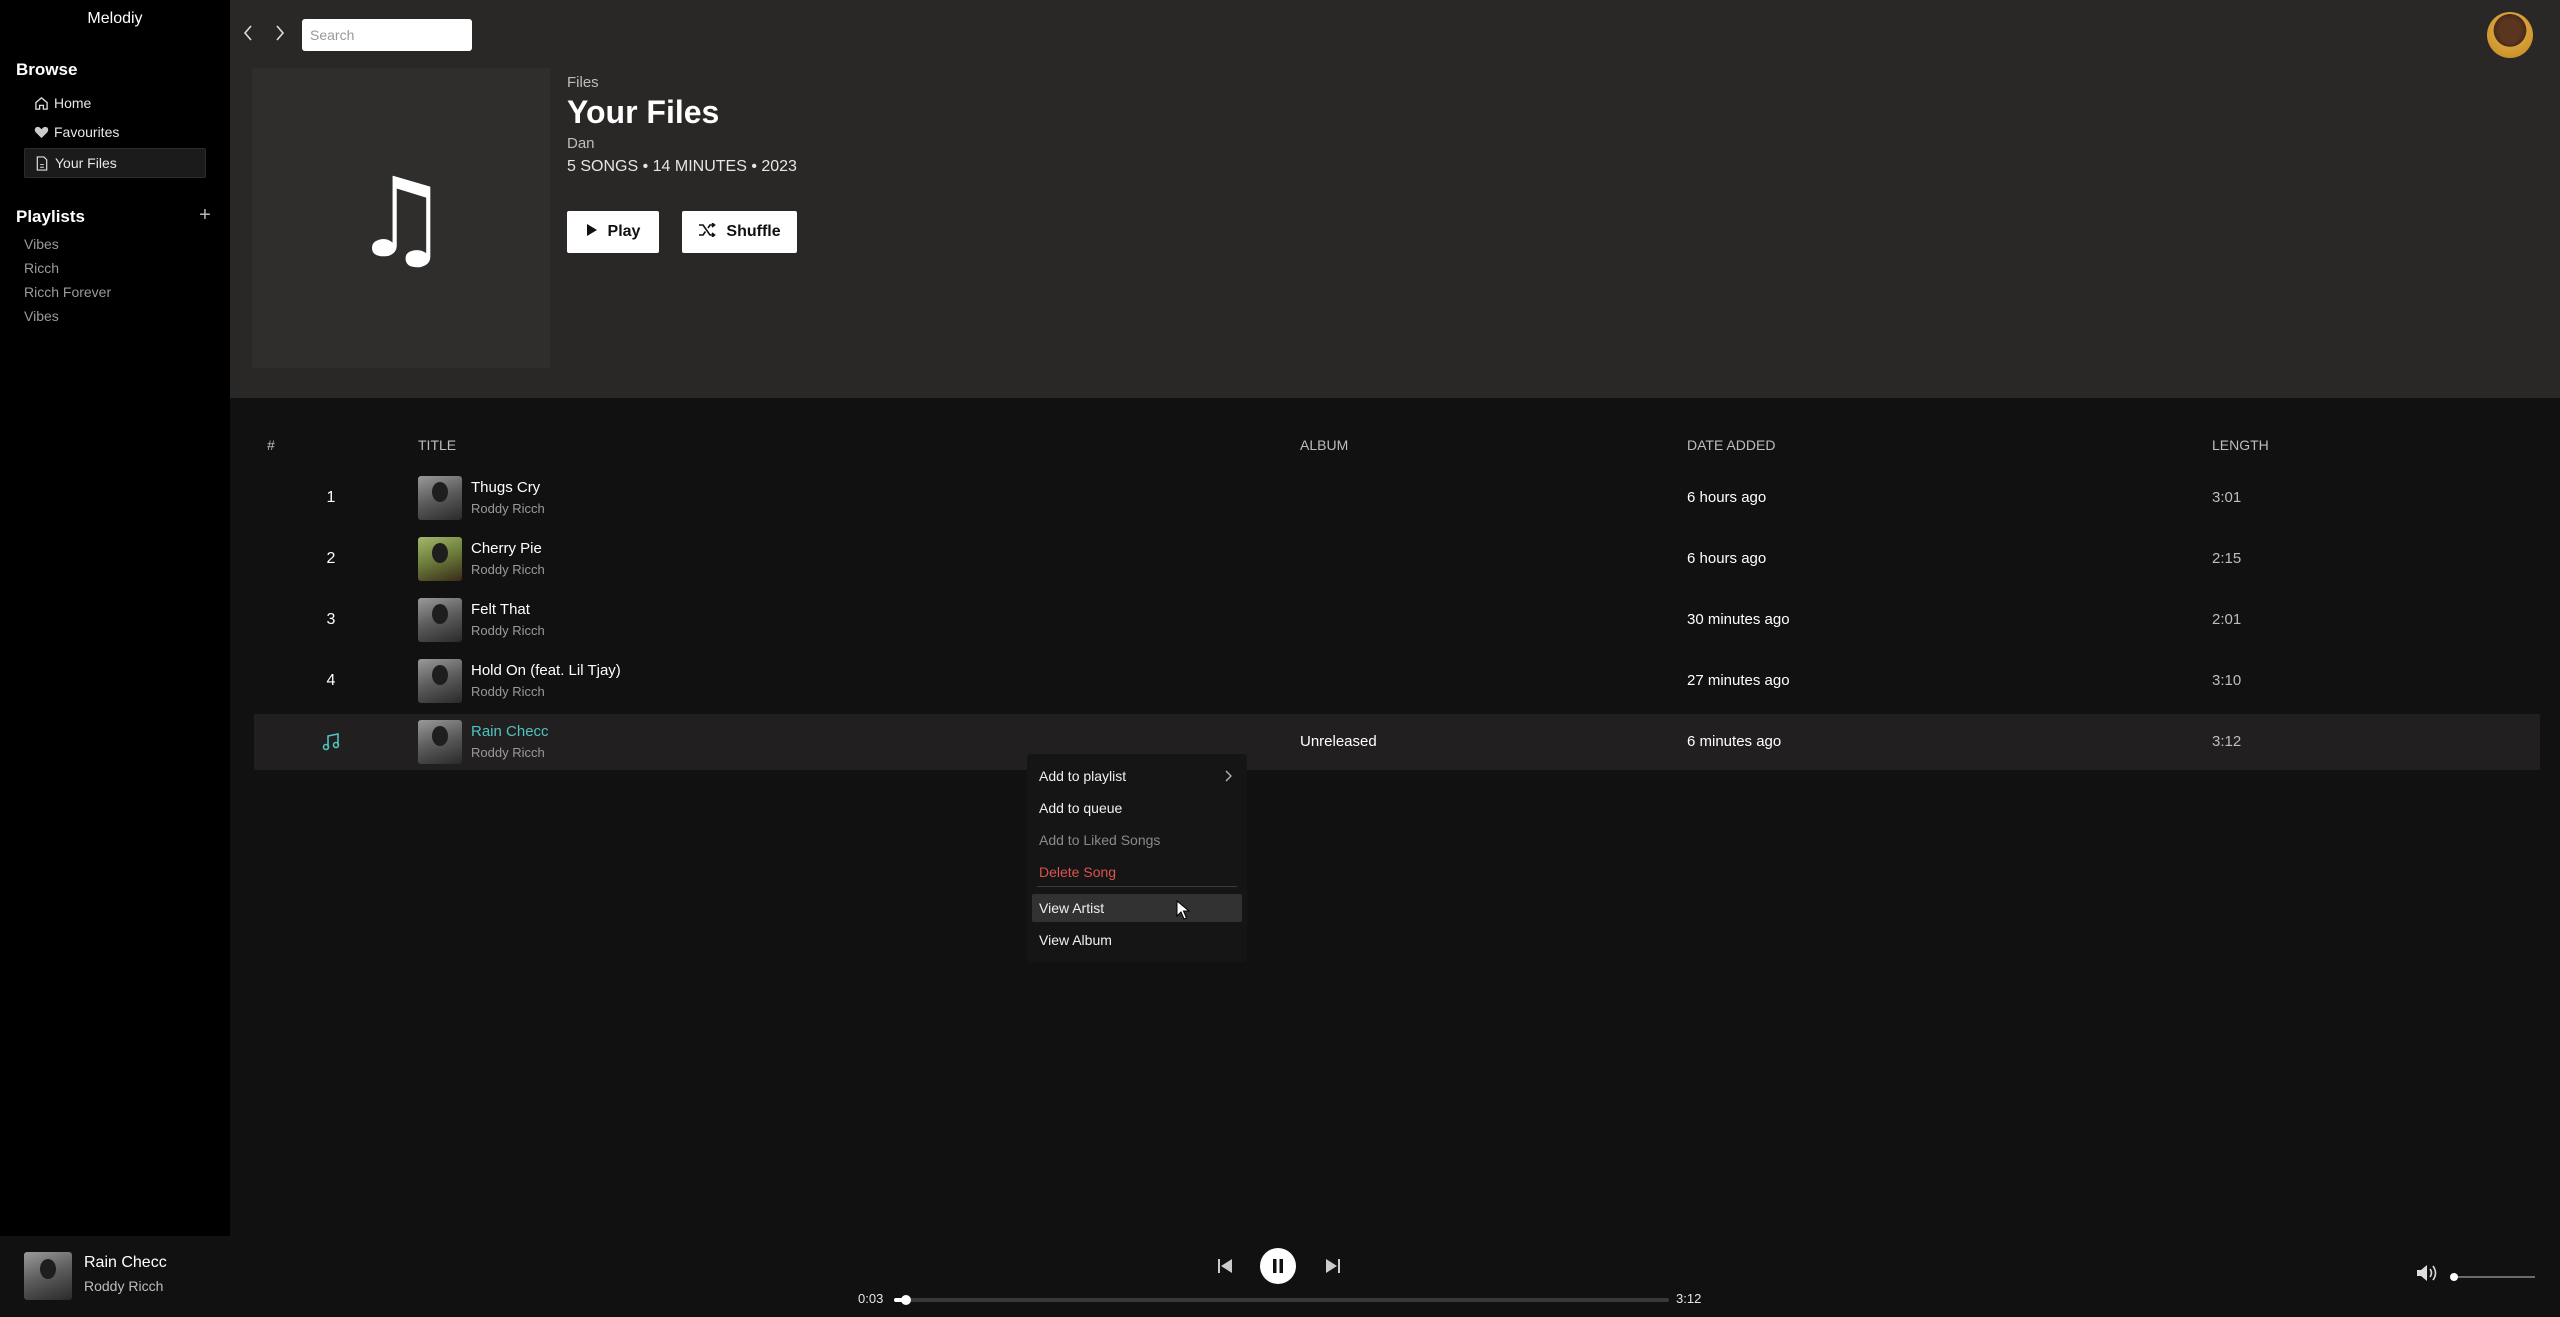 Image resolution: width=2560 pixels, height=1317 pixels. What do you see at coordinates (331, 742) in the screenshot?
I see `now-playing-note-icon` at bounding box center [331, 742].